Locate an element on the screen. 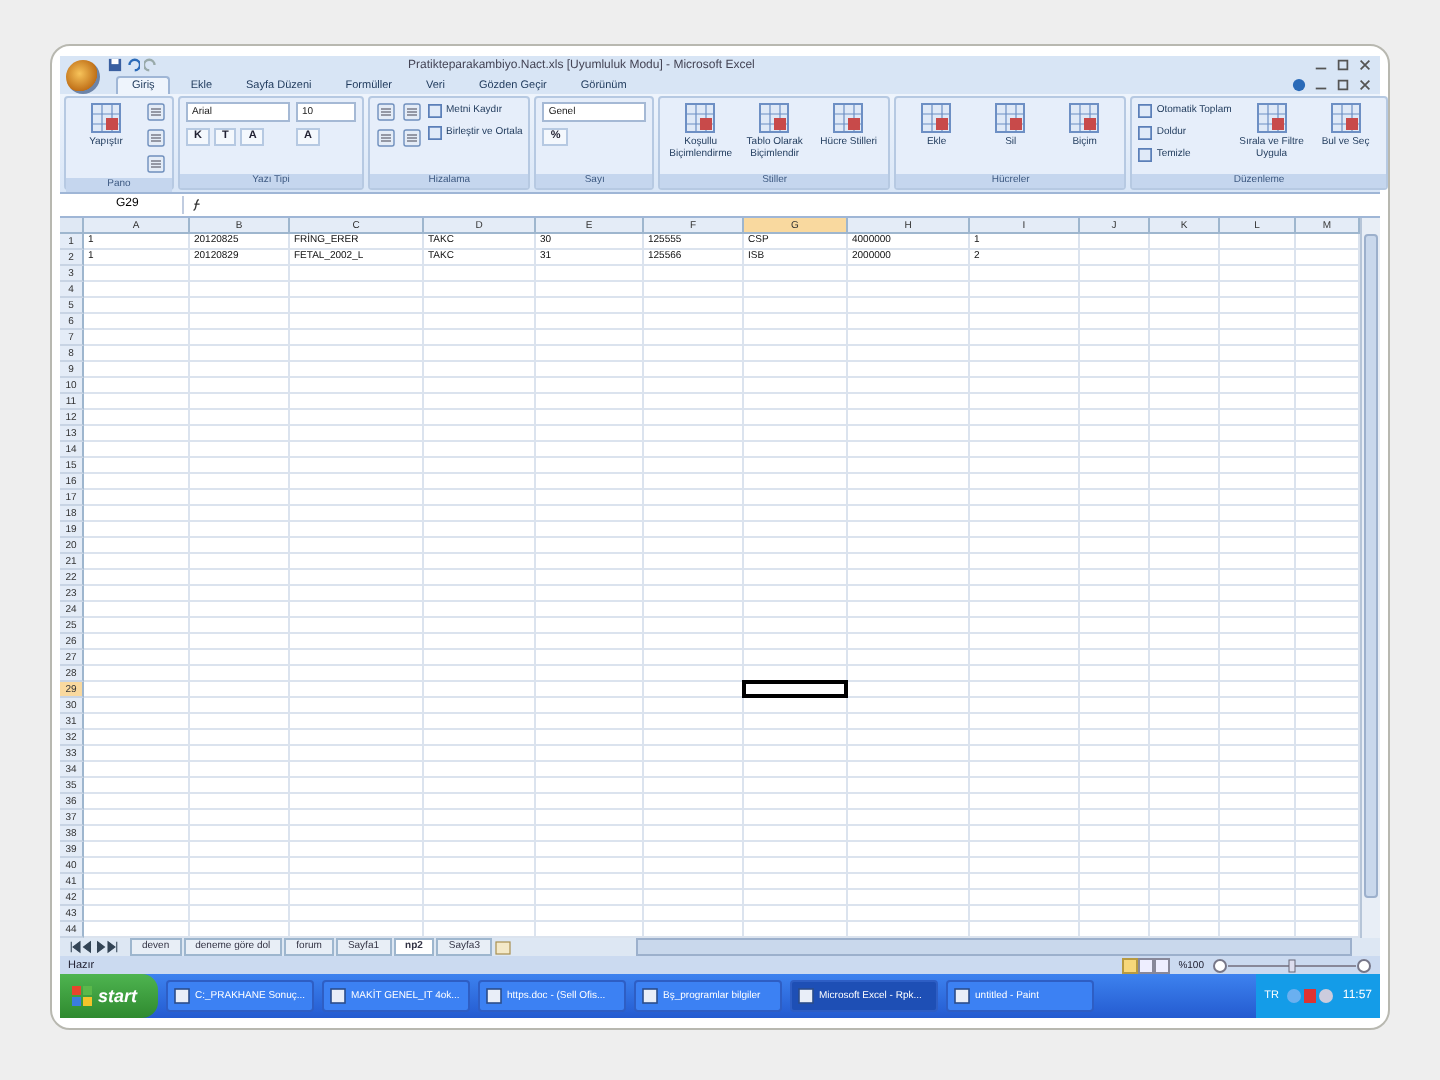 The height and width of the screenshot is (1080, 1440). new-sheet-icon is located at coordinates (503, 947).